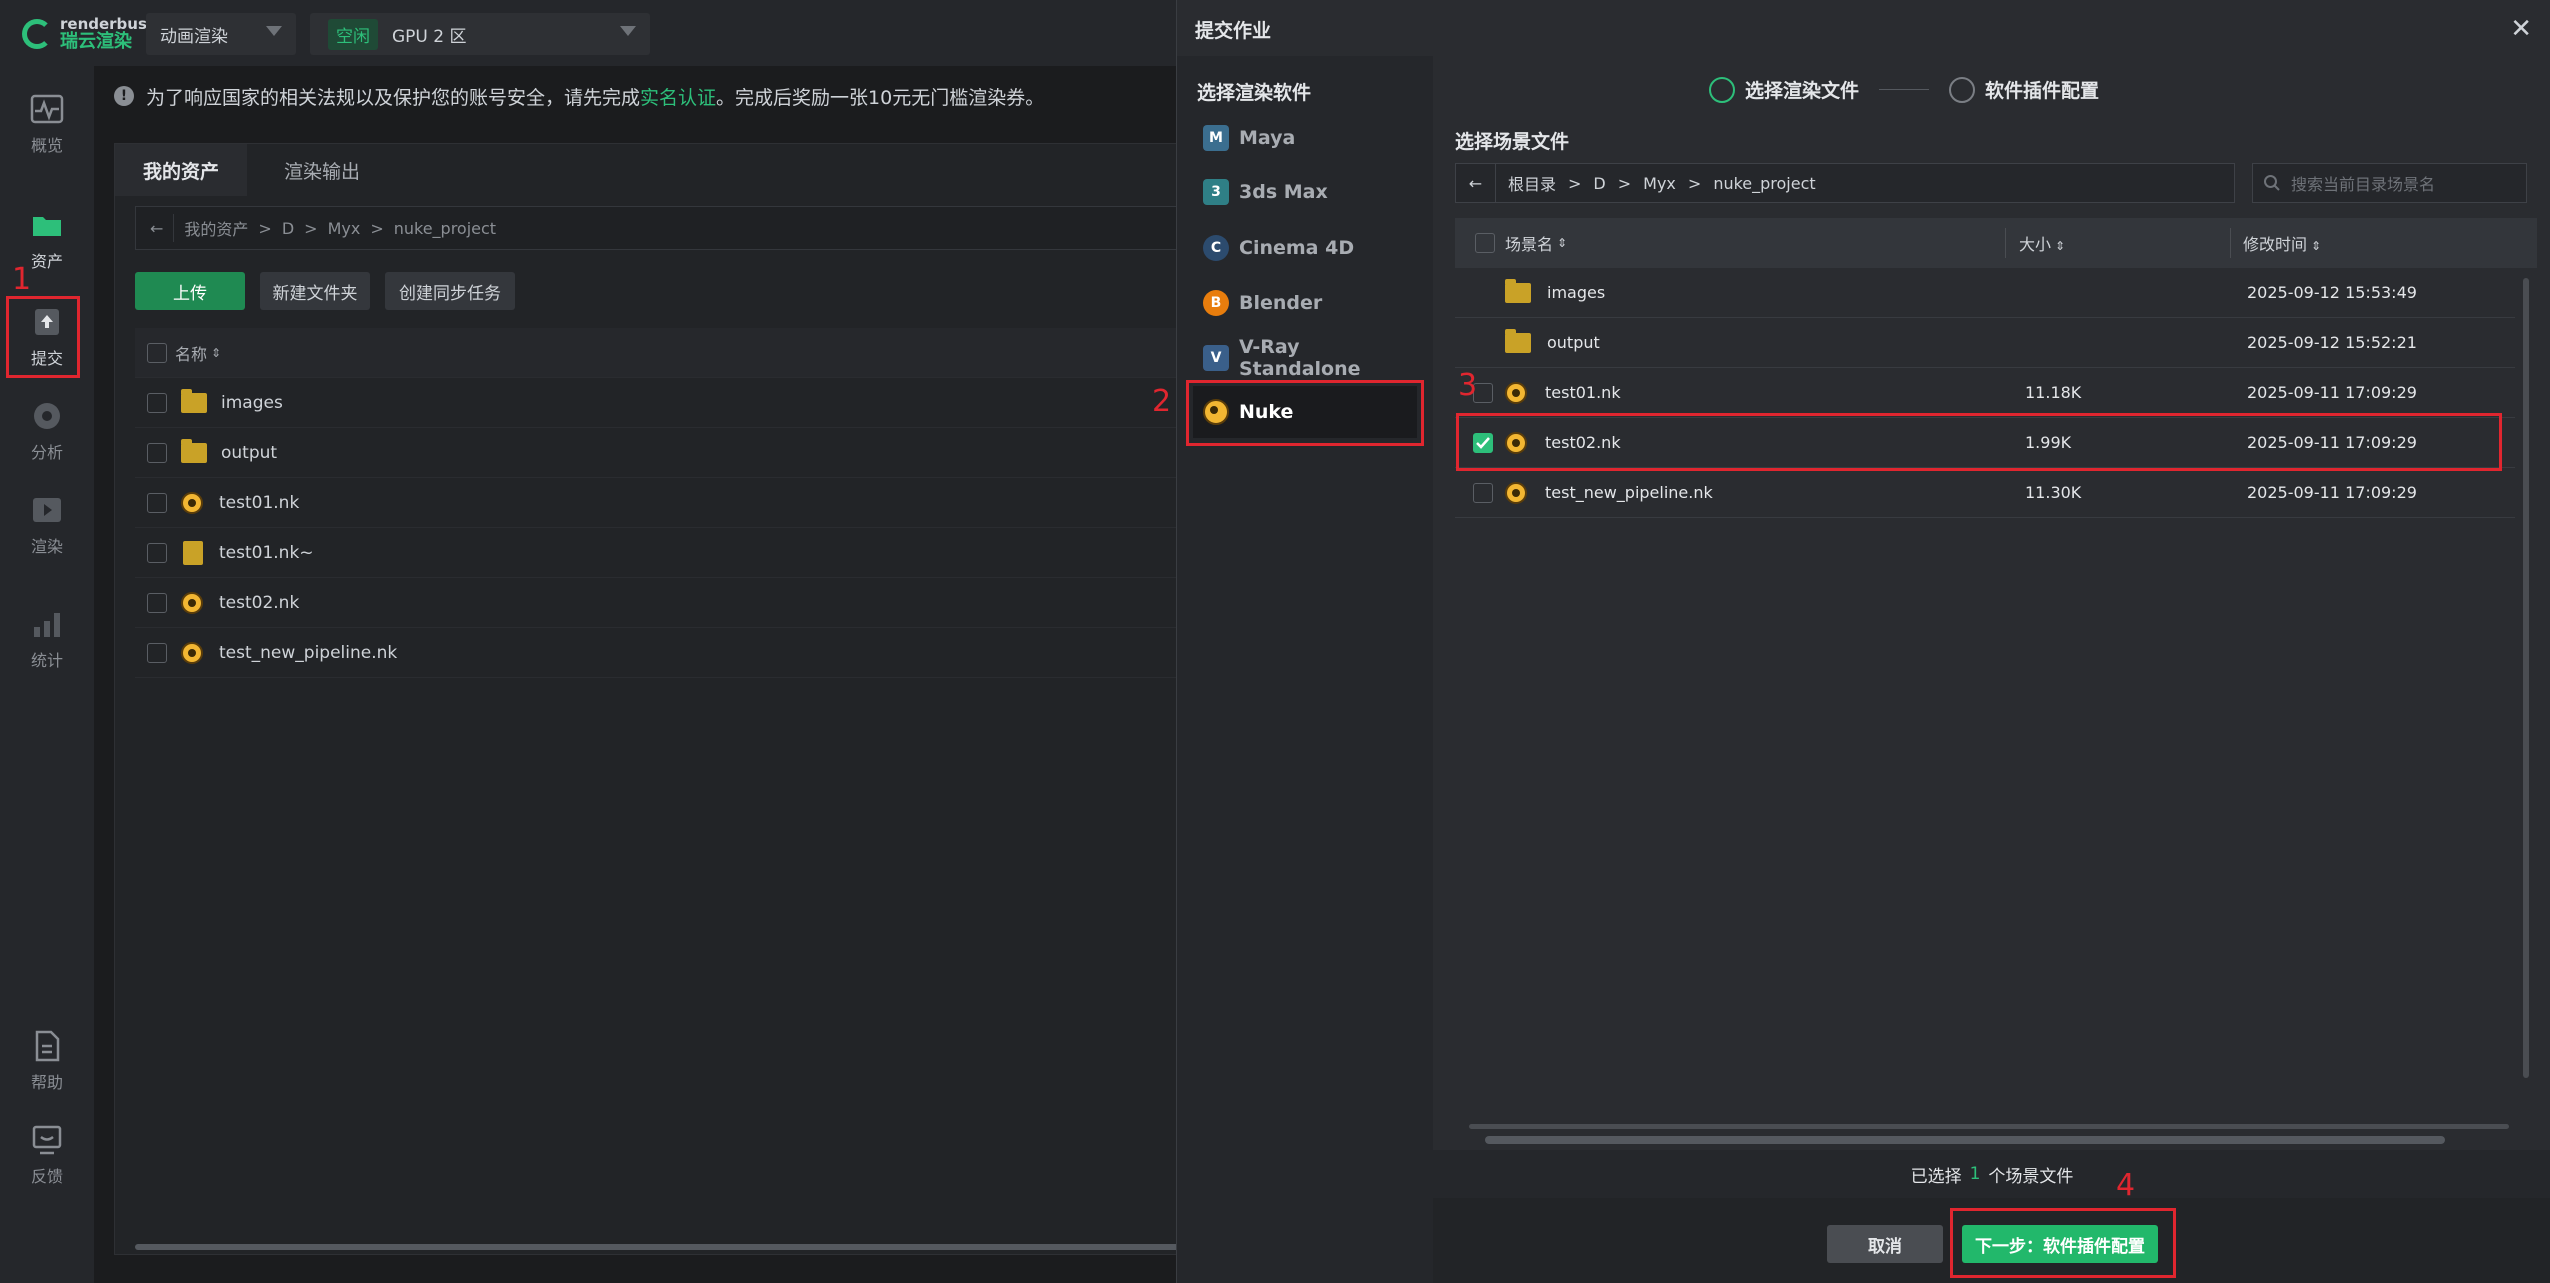 The height and width of the screenshot is (1283, 2550). I want to click on crumb: 我的资产, so click(216, 228).